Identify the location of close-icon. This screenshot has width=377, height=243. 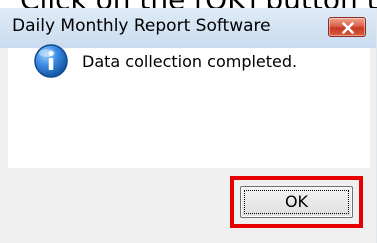
(348, 28).